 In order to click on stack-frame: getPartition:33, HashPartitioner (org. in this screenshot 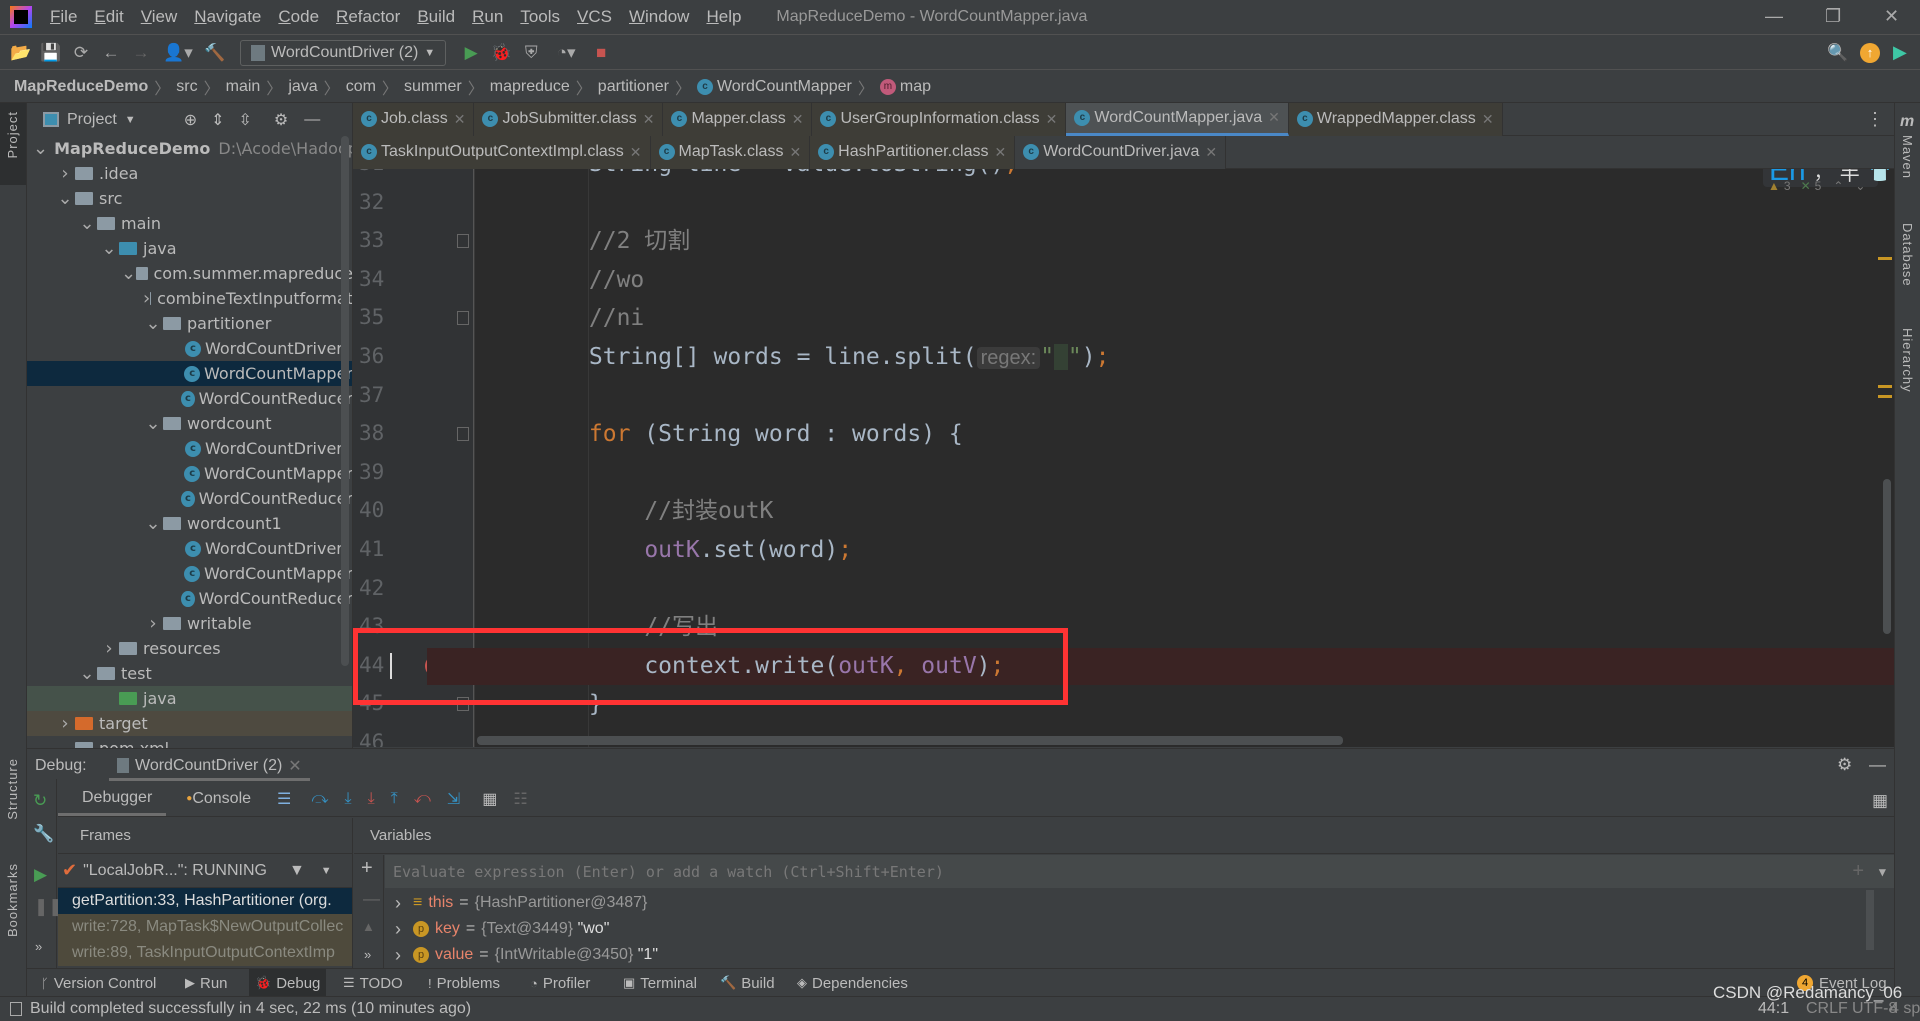, I will do `click(205, 901)`.